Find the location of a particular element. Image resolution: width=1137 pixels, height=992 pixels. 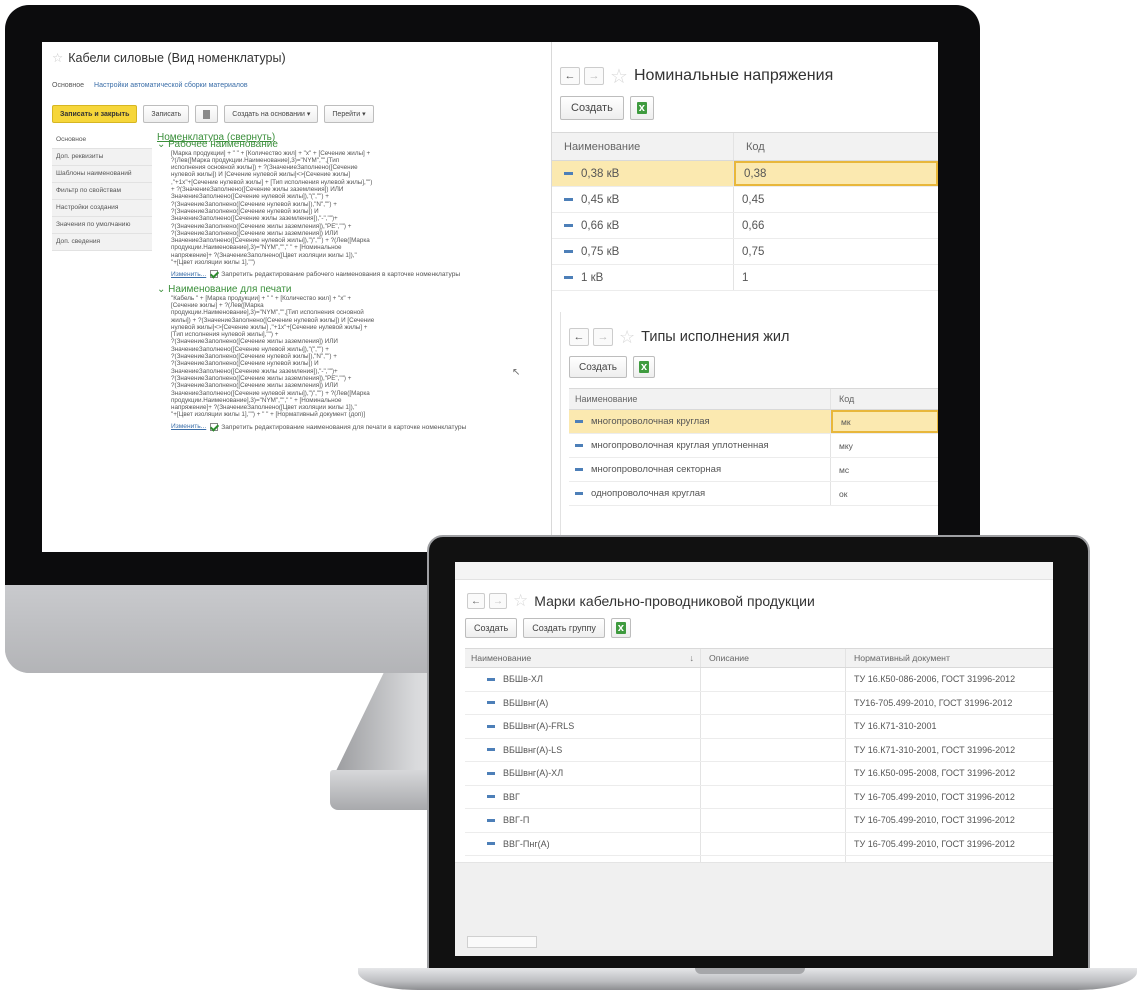

voltages-toolbar: Создать is located at coordinates (607, 108).